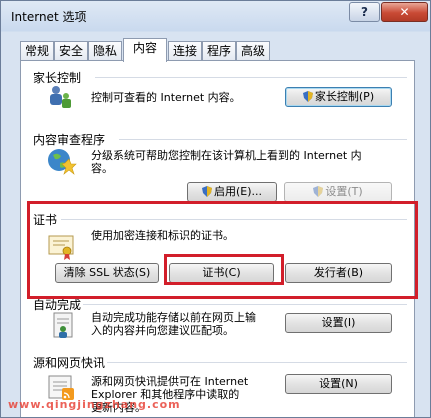 The height and width of the screenshot is (418, 431). Describe the element at coordinates (344, 191) in the screenshot. I see `content-advisor-settings-label: 设置(T)` at that location.